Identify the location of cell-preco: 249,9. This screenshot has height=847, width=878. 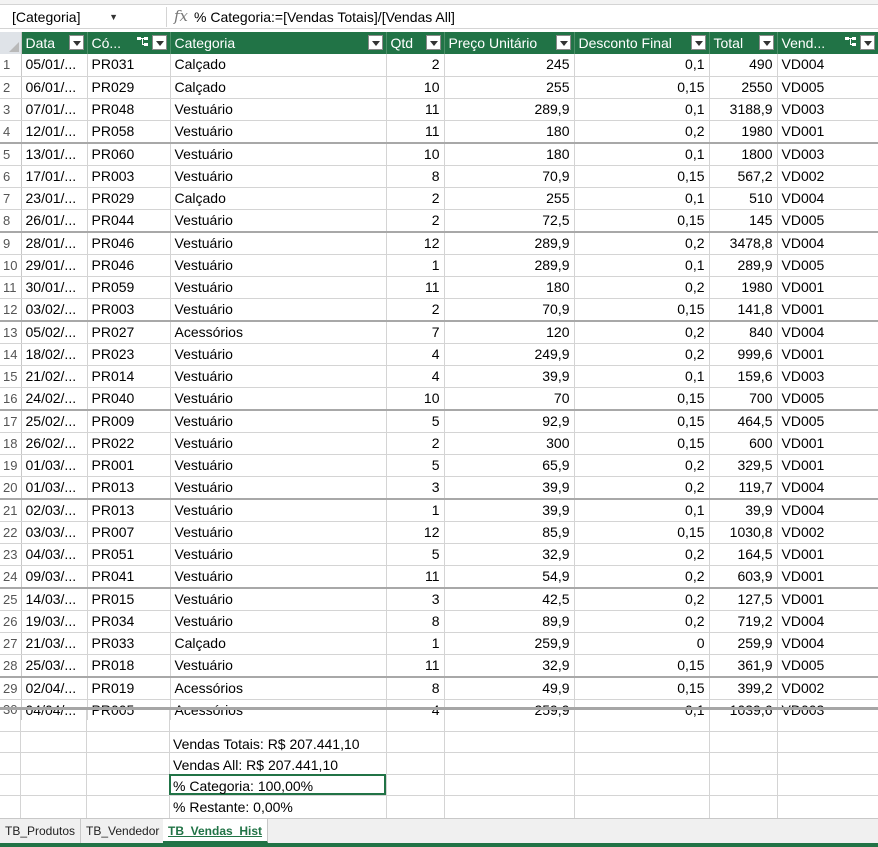
(509, 354).